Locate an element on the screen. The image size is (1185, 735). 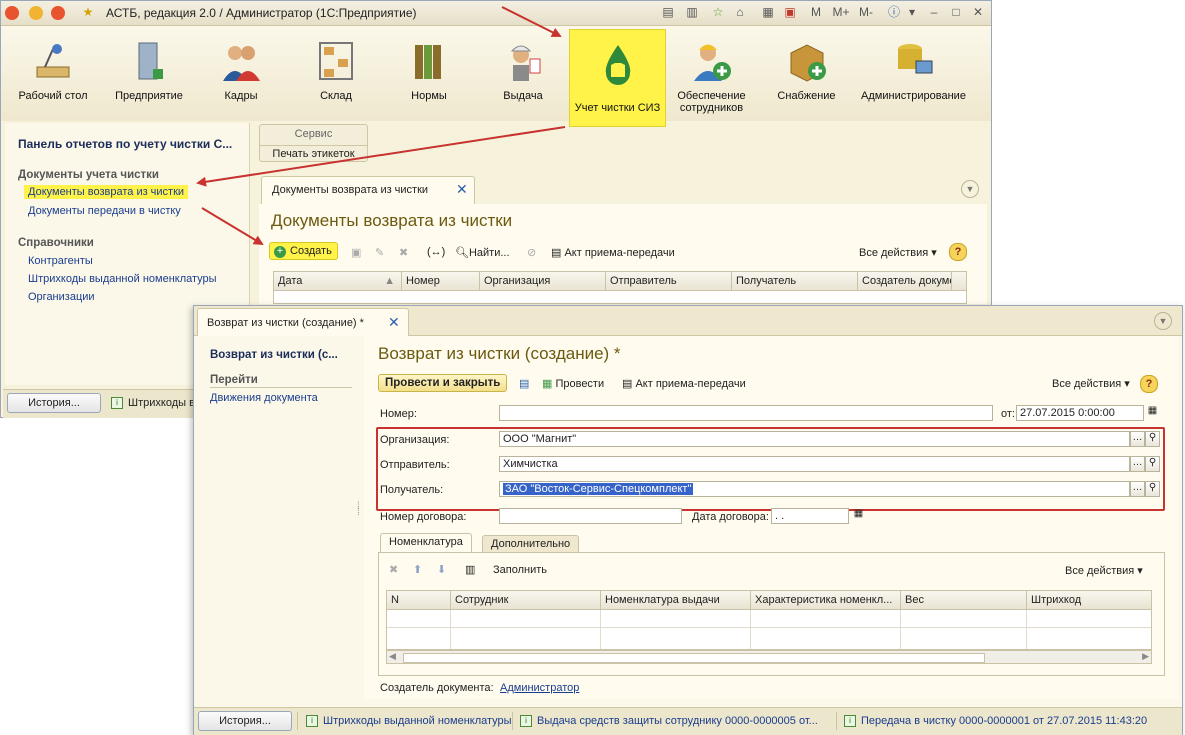
section-warehouse: Склад is located at coordinates (336, 73).